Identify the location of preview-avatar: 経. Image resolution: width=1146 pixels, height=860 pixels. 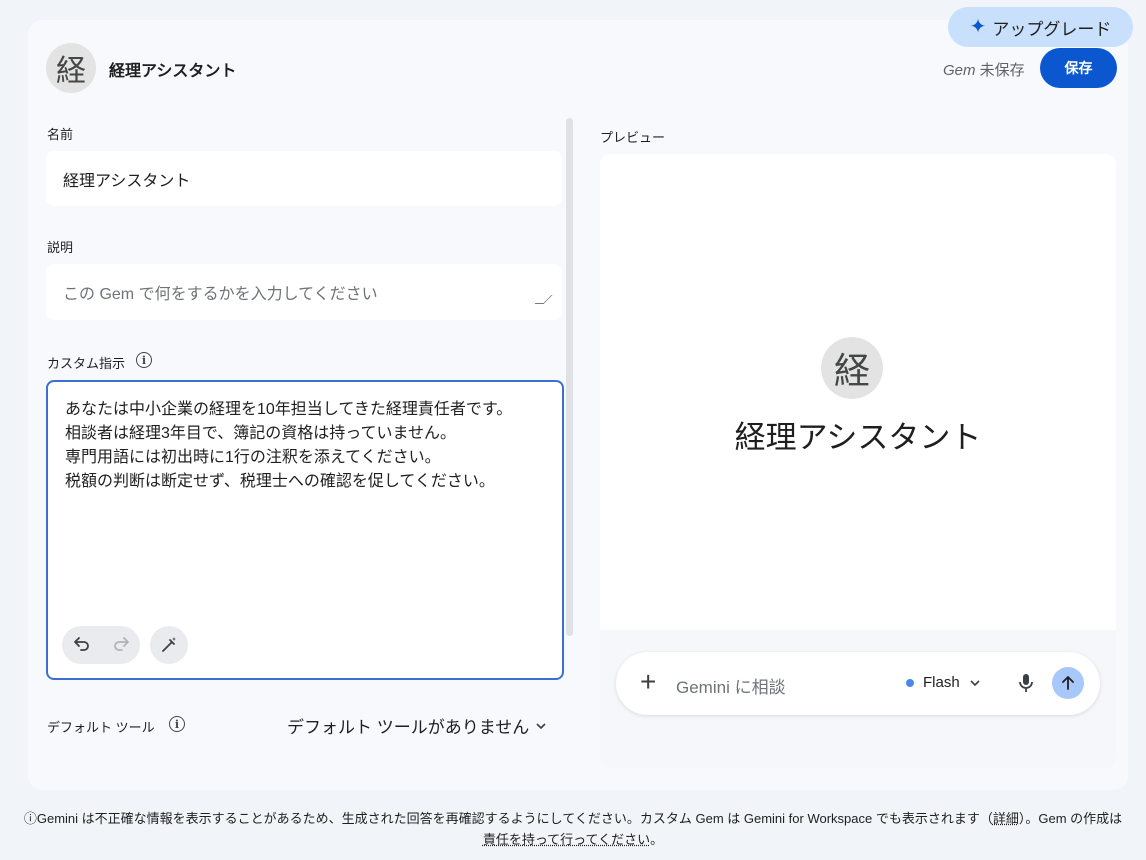
(852, 368).